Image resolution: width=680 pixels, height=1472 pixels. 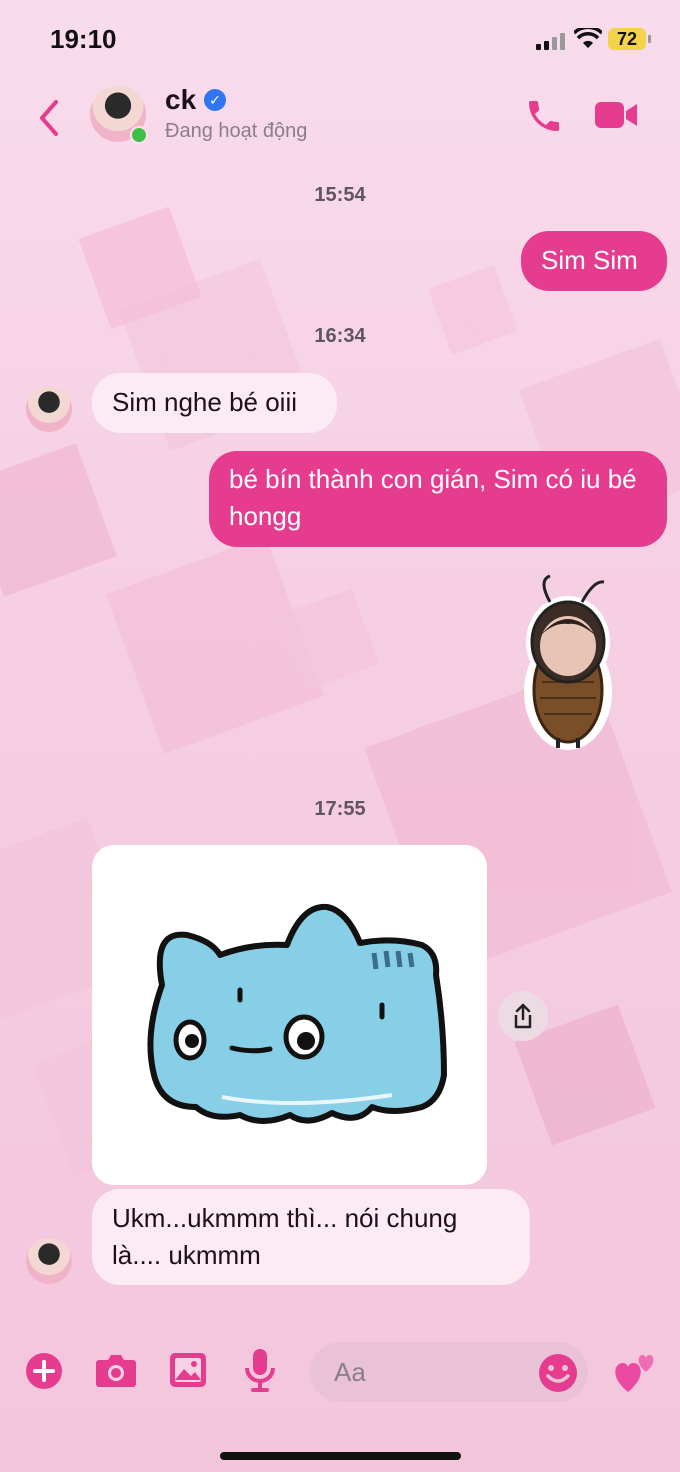 I want to click on hearts-icon, so click(x=635, y=1372).